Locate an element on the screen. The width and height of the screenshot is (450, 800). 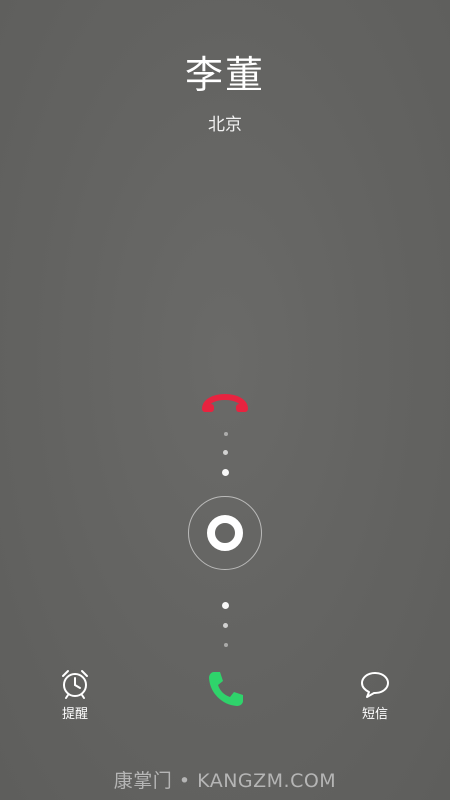
message-label: 短信 is located at coordinates (374, 714).